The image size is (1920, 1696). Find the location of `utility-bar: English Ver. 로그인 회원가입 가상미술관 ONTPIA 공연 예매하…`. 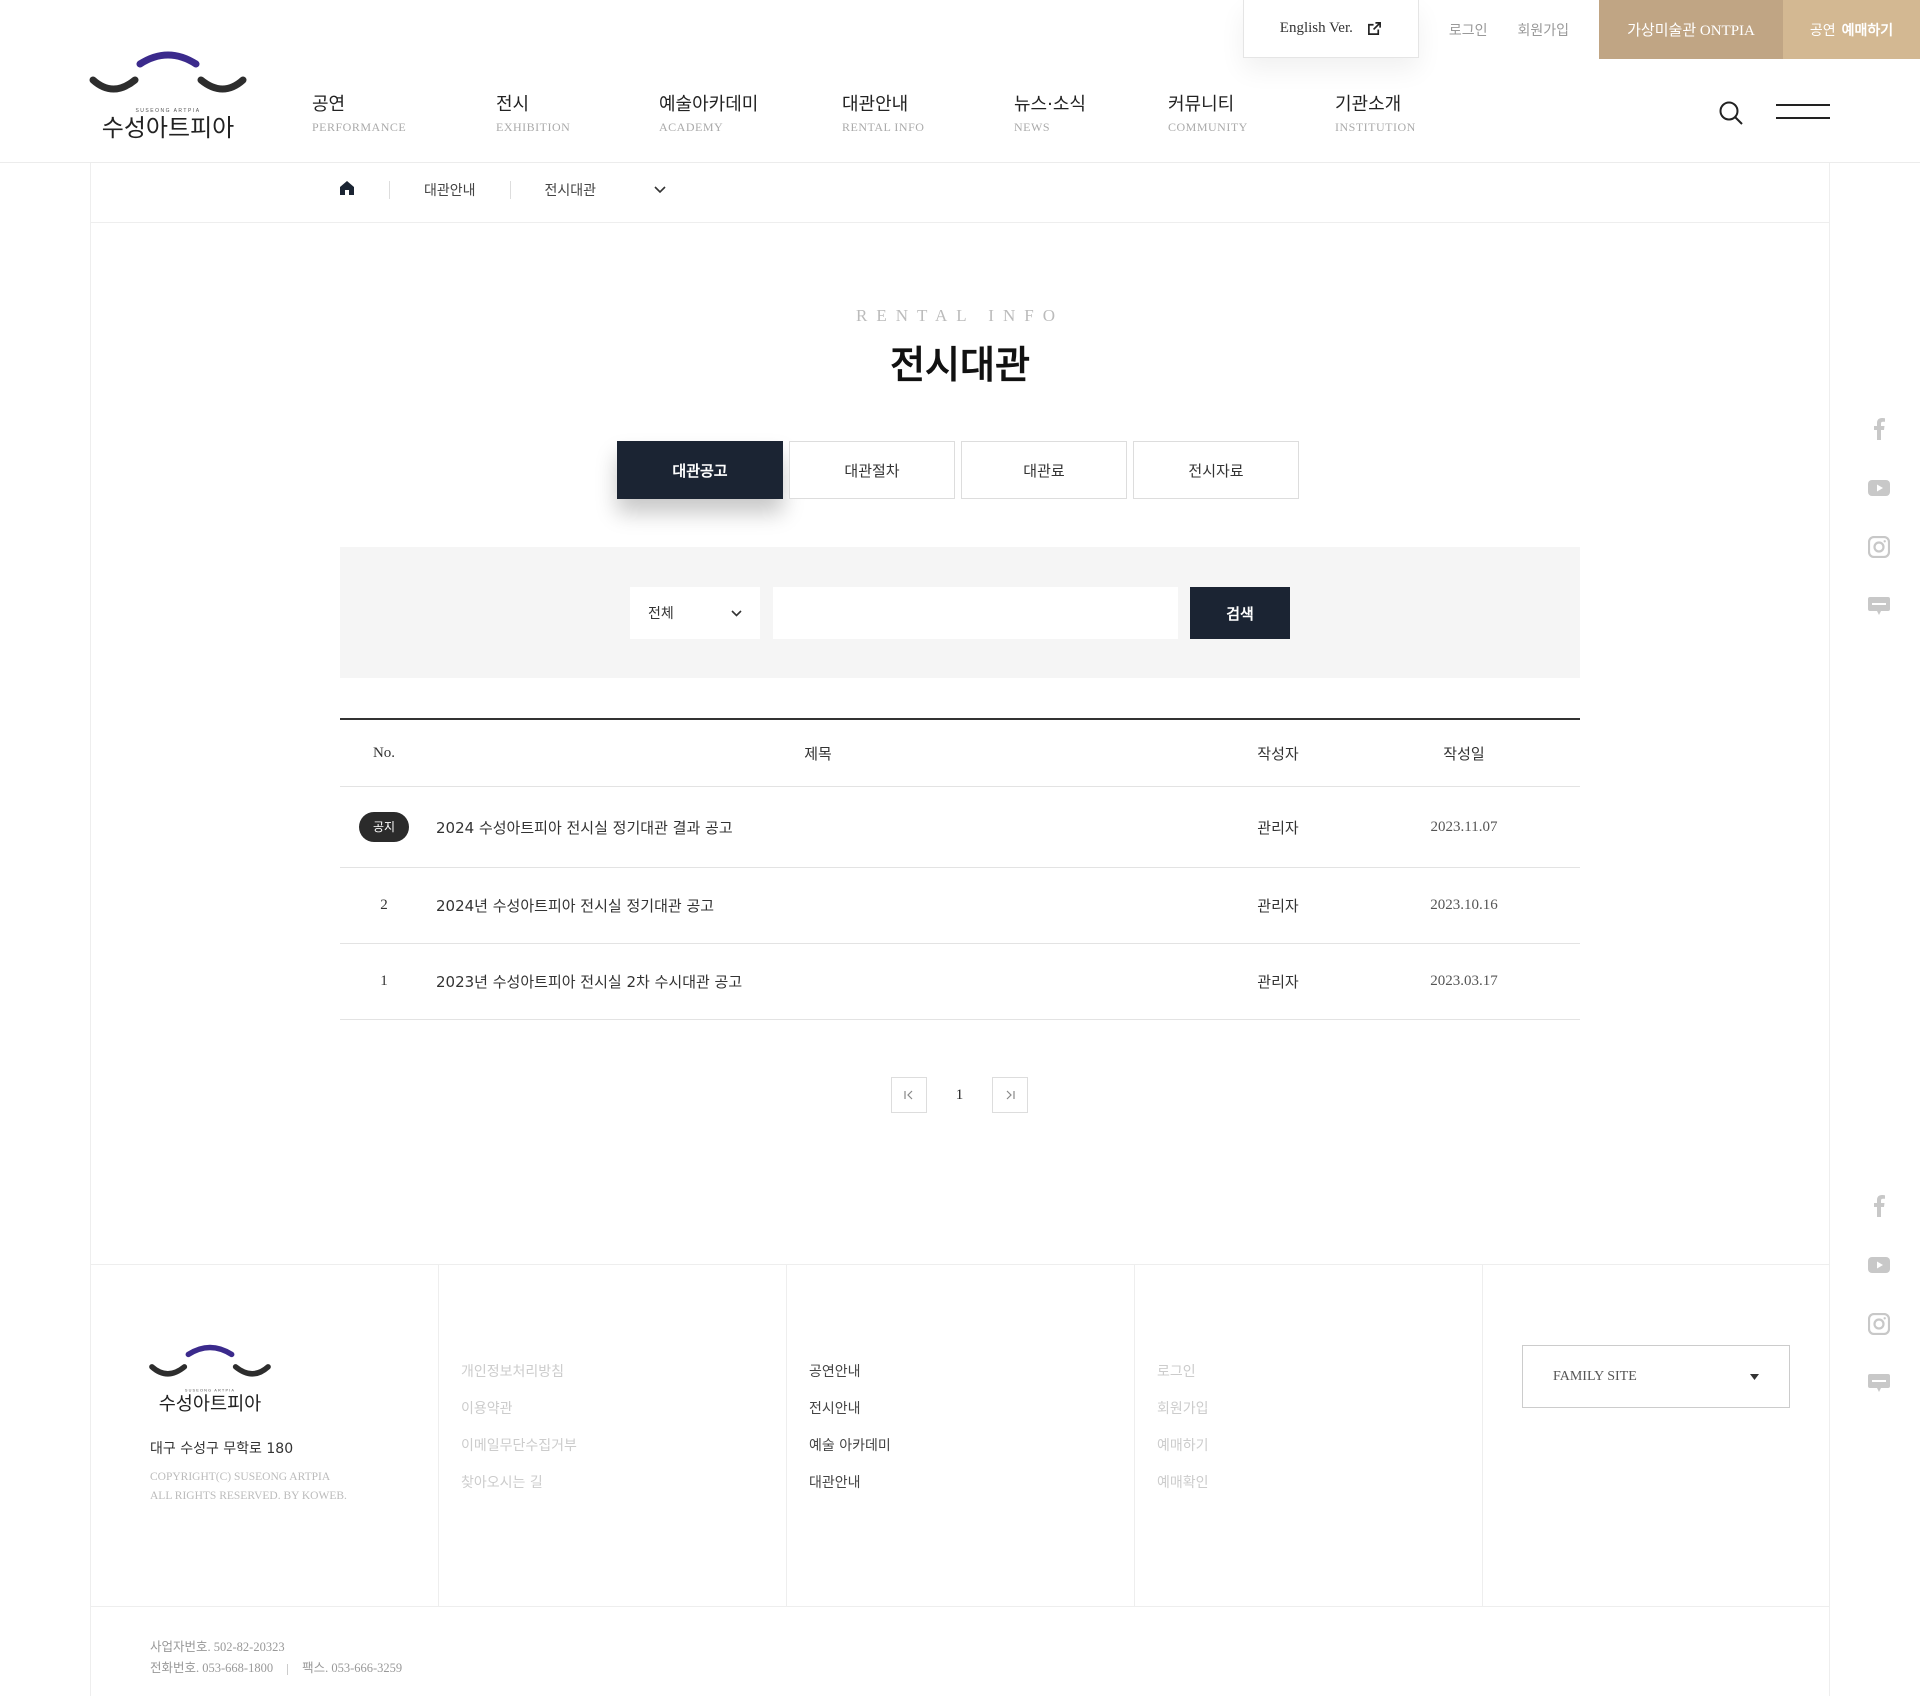

utility-bar: English Ver. 로그인 회원가입 가상미술관 ONTPIA 공연 예매하… is located at coordinates (1581, 29).